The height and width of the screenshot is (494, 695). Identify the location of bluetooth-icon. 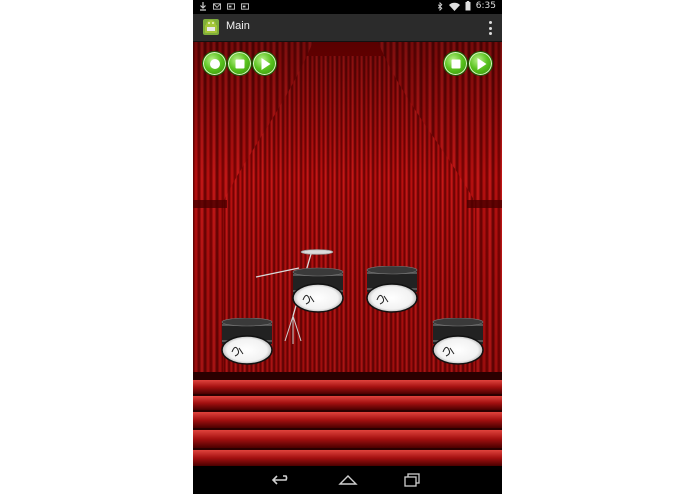
(440, 6).